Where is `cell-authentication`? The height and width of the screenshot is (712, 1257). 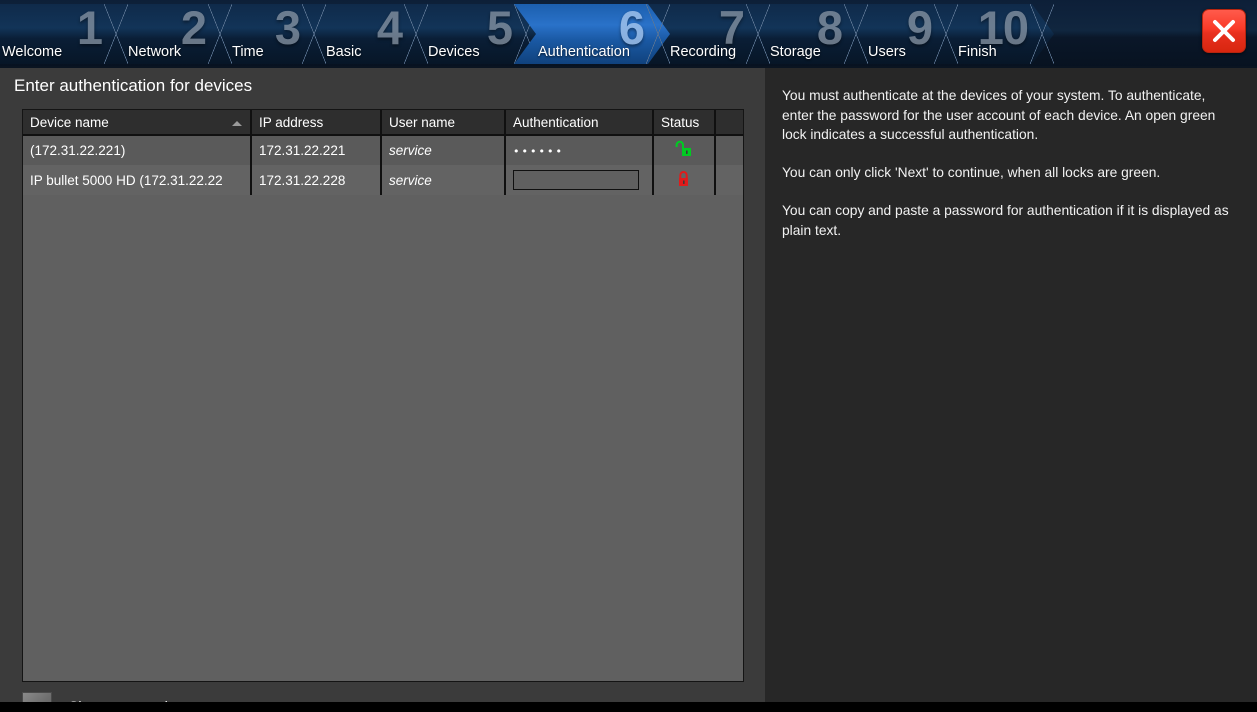
cell-authentication is located at coordinates (579, 180).